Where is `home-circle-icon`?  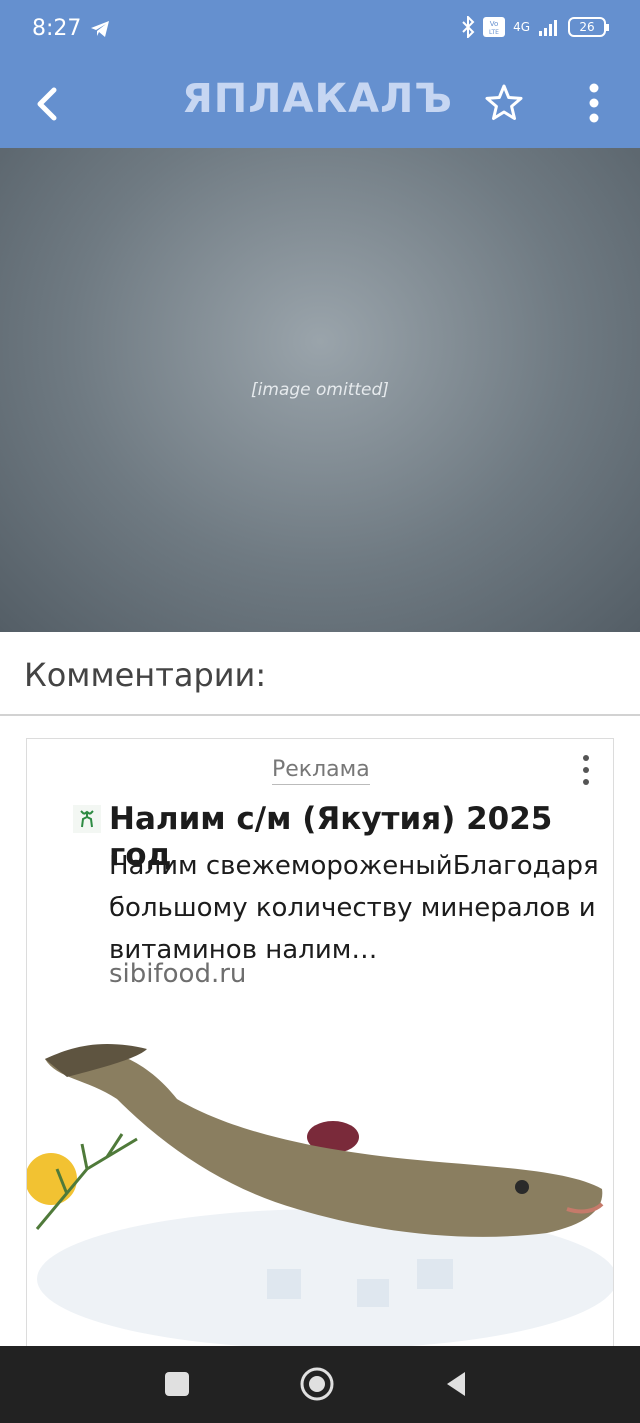
home-circle-icon is located at coordinates (317, 1384).